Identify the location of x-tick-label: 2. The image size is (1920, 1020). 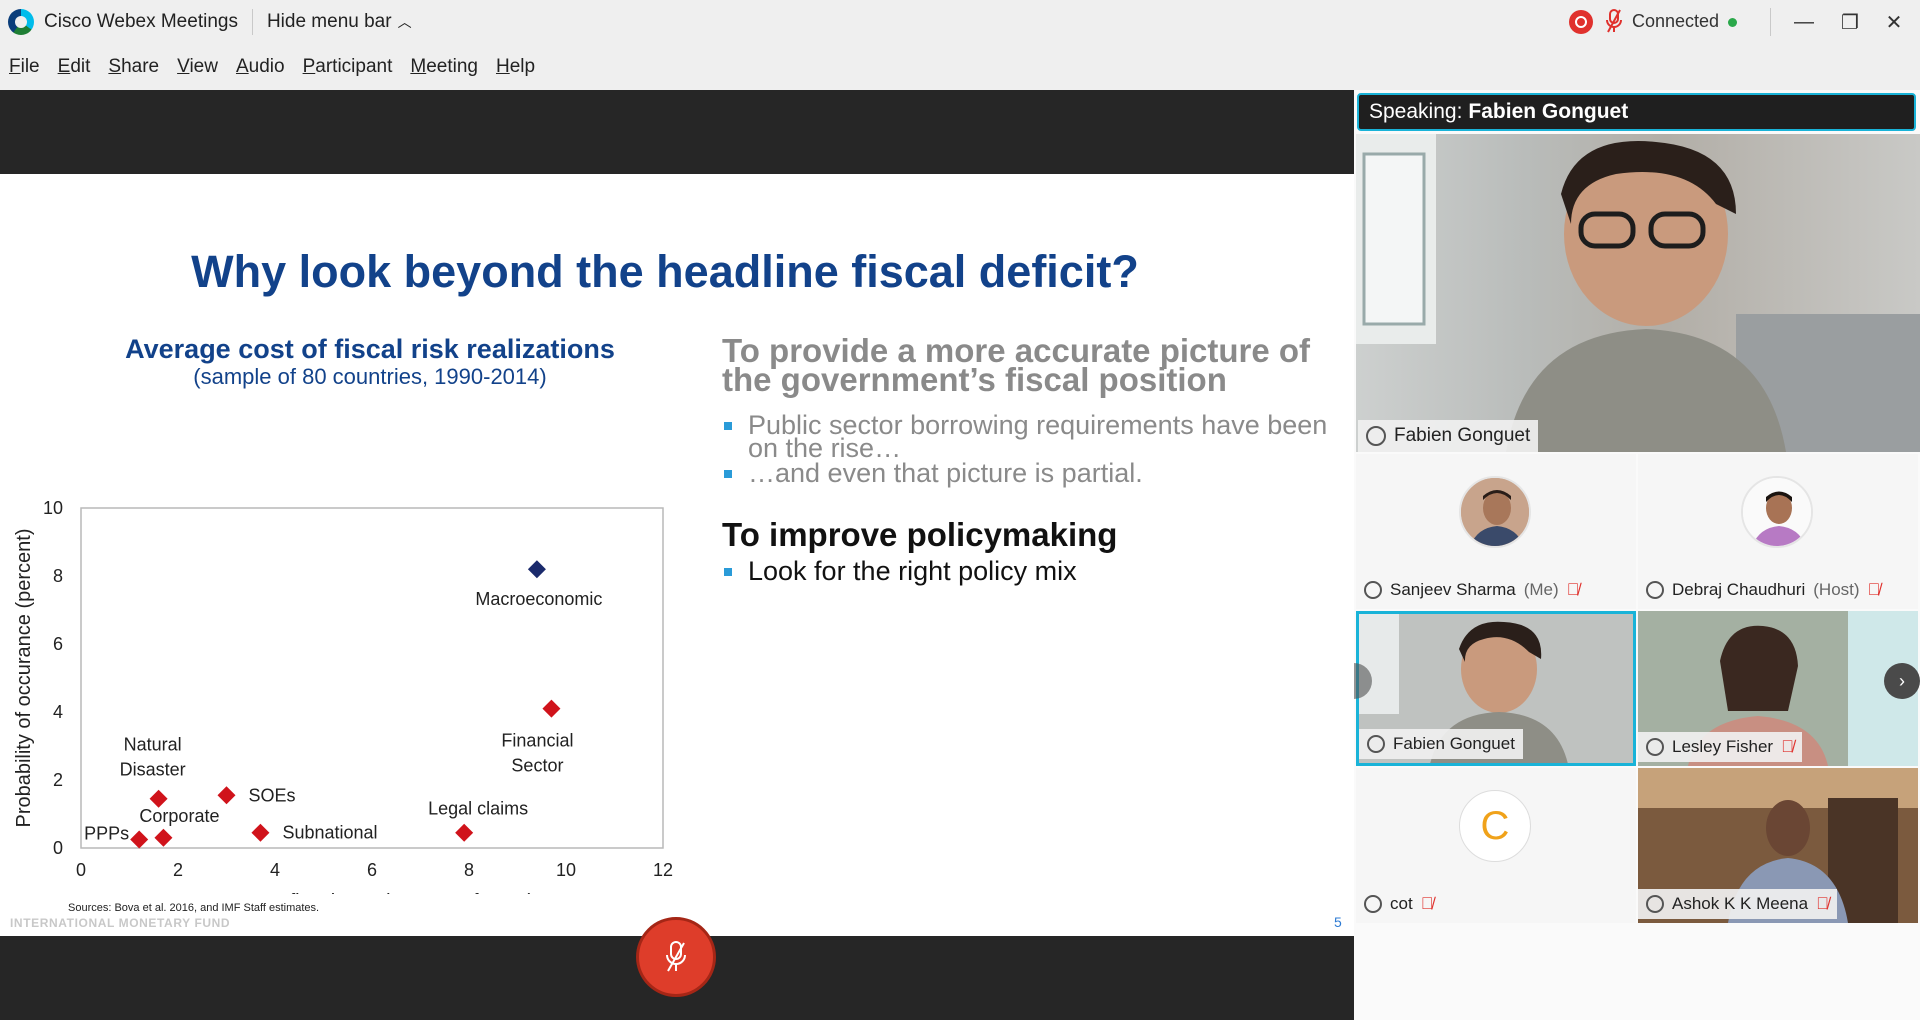
(178, 870).